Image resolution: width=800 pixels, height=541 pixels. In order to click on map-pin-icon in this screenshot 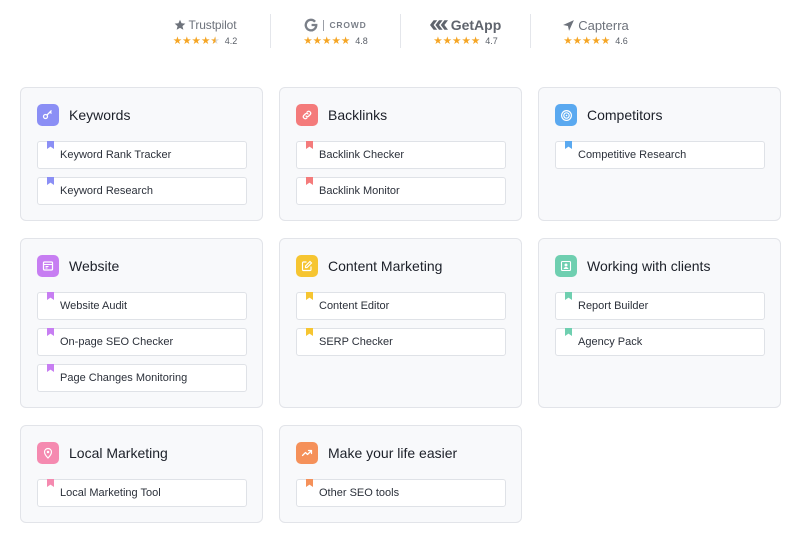, I will do `click(48, 453)`.